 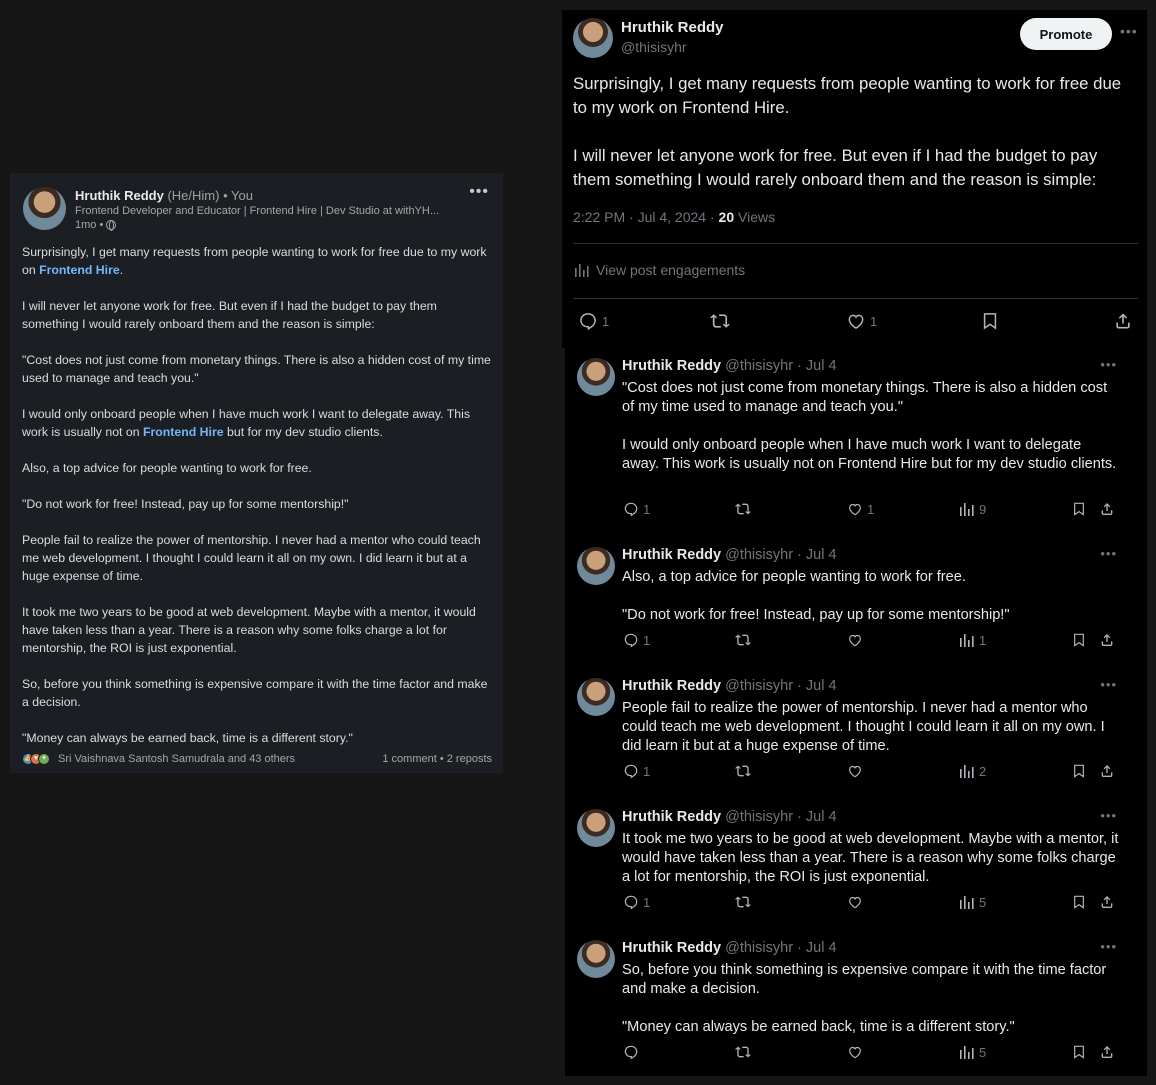 What do you see at coordinates (654, 47) in the screenshot?
I see `author-handle: @thisisyhr` at bounding box center [654, 47].